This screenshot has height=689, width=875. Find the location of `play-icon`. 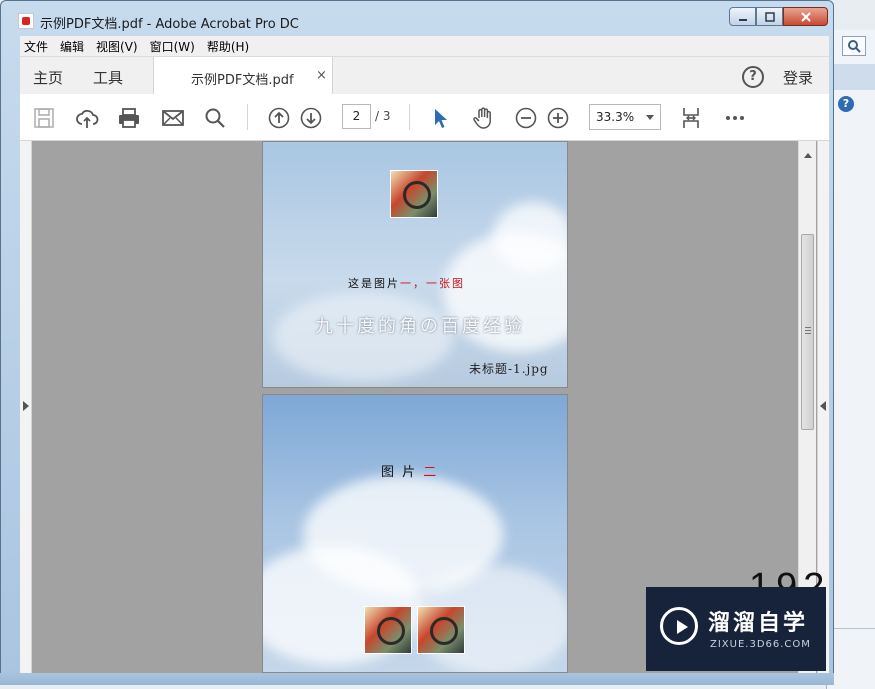

play-icon is located at coordinates (682, 627).